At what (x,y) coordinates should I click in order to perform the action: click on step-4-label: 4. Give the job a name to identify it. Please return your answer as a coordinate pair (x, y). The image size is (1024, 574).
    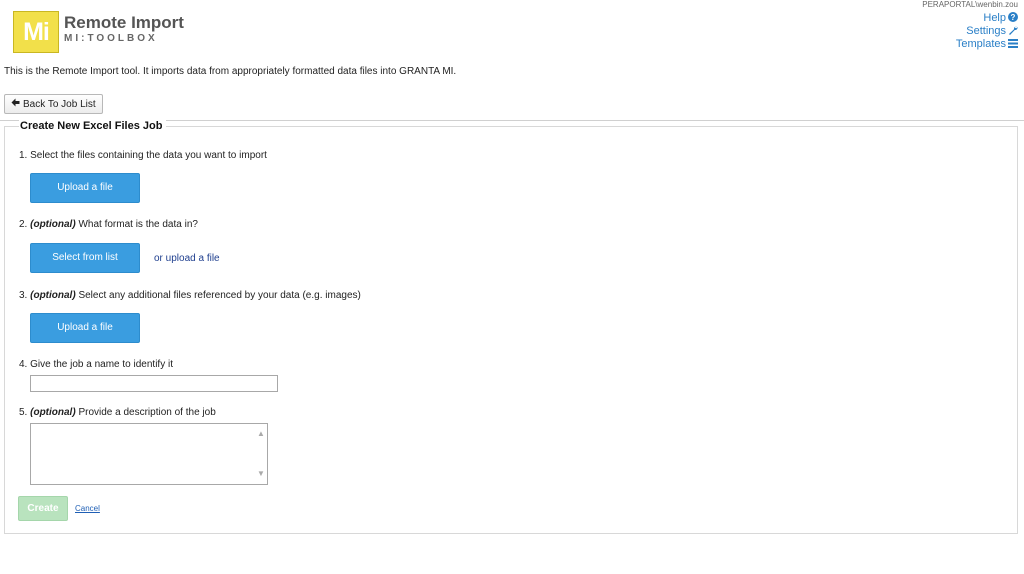
    Looking at the image, I should click on (96, 364).